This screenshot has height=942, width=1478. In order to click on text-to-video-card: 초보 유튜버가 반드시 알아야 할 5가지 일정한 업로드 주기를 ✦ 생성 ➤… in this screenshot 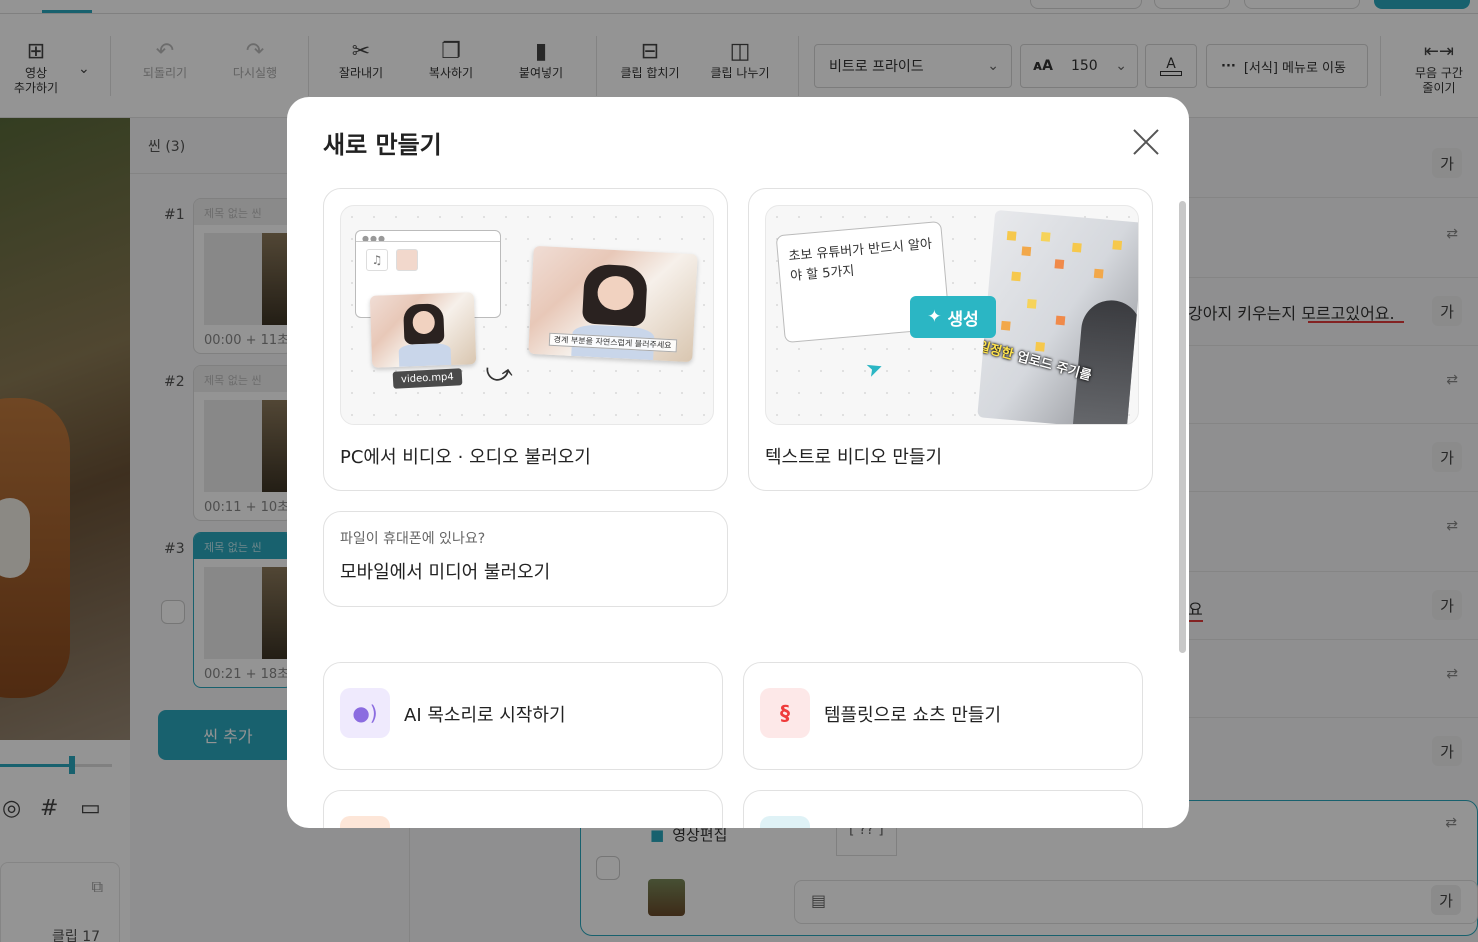, I will do `click(950, 339)`.